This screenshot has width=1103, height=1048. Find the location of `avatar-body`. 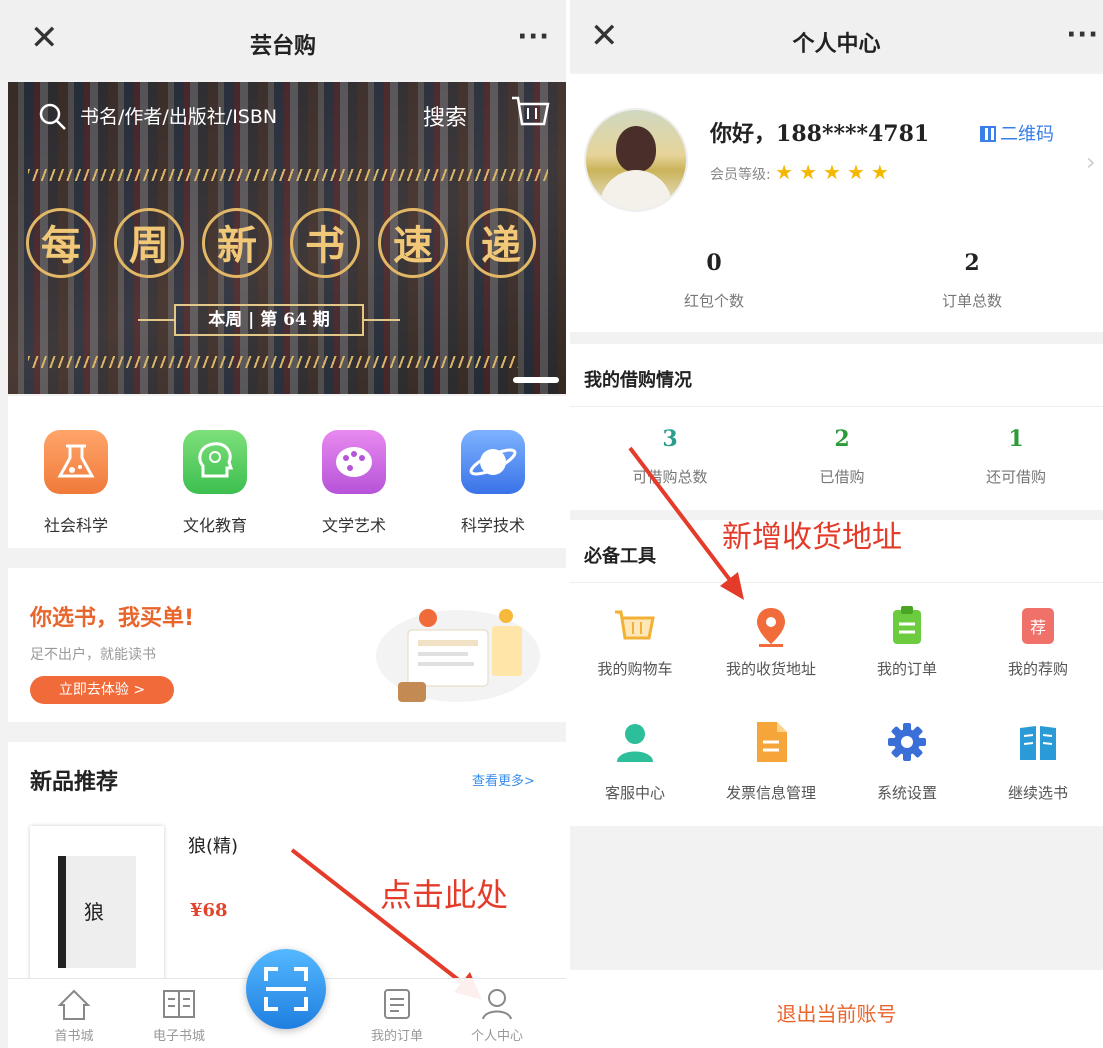

avatar-body is located at coordinates (636, 190).